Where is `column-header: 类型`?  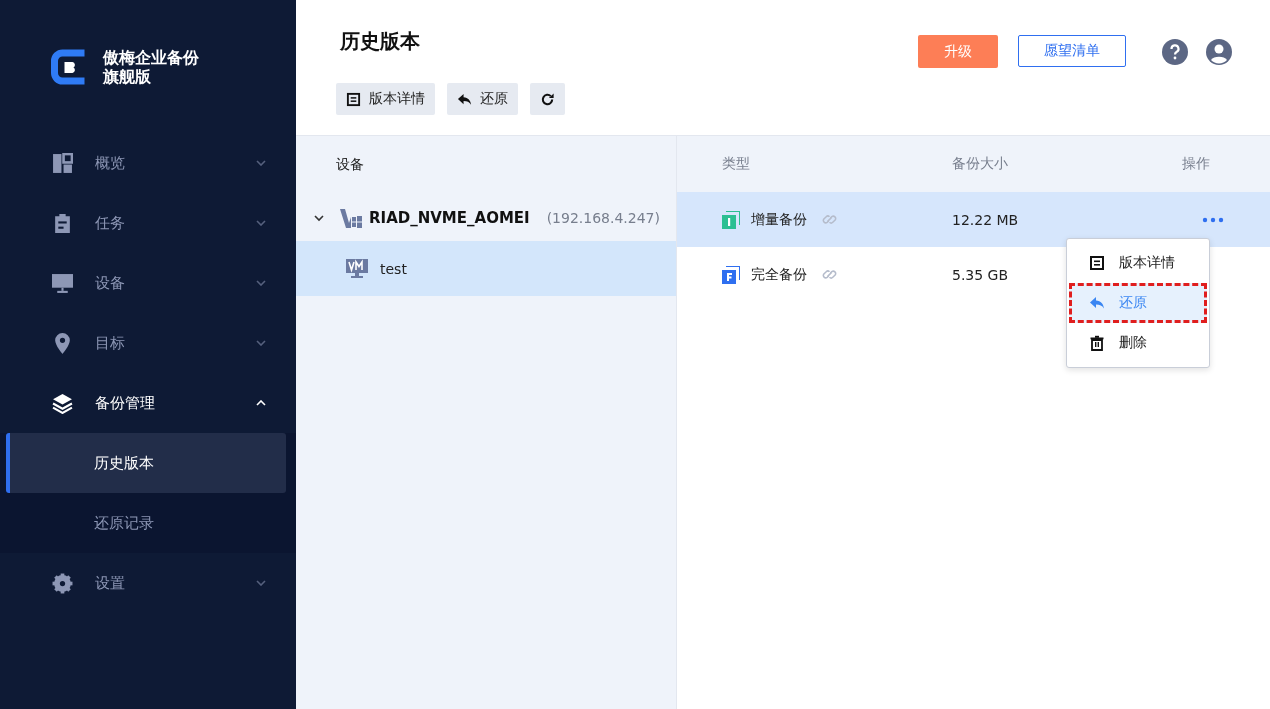 column-header: 类型 is located at coordinates (736, 164).